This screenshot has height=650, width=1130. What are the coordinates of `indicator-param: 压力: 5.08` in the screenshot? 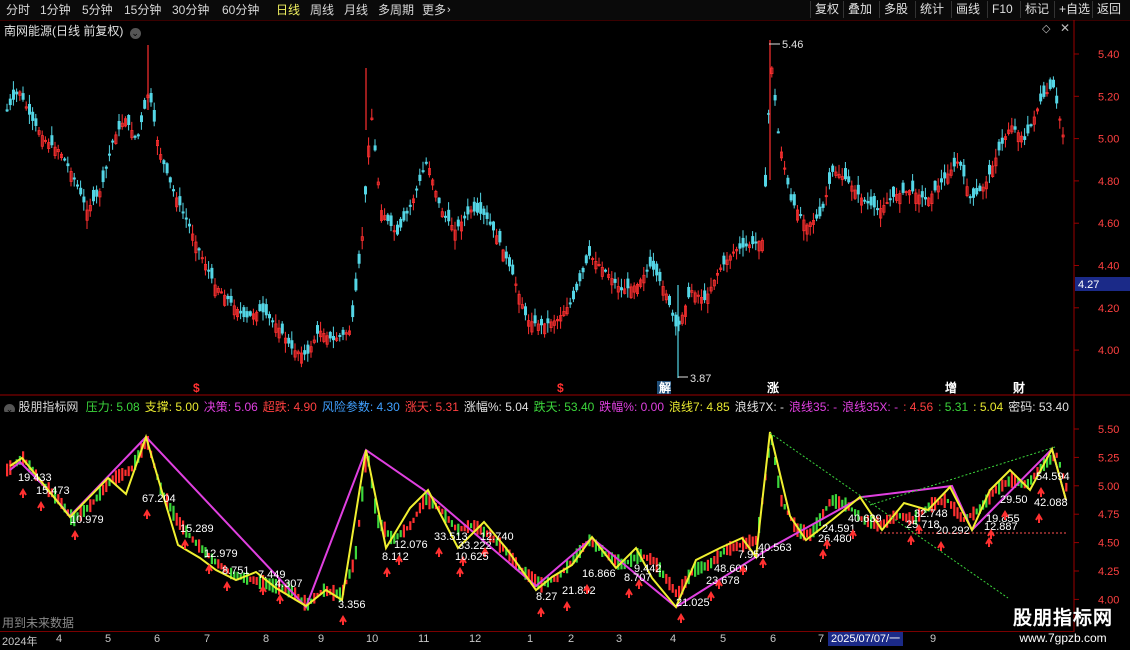 It's located at (112, 406).